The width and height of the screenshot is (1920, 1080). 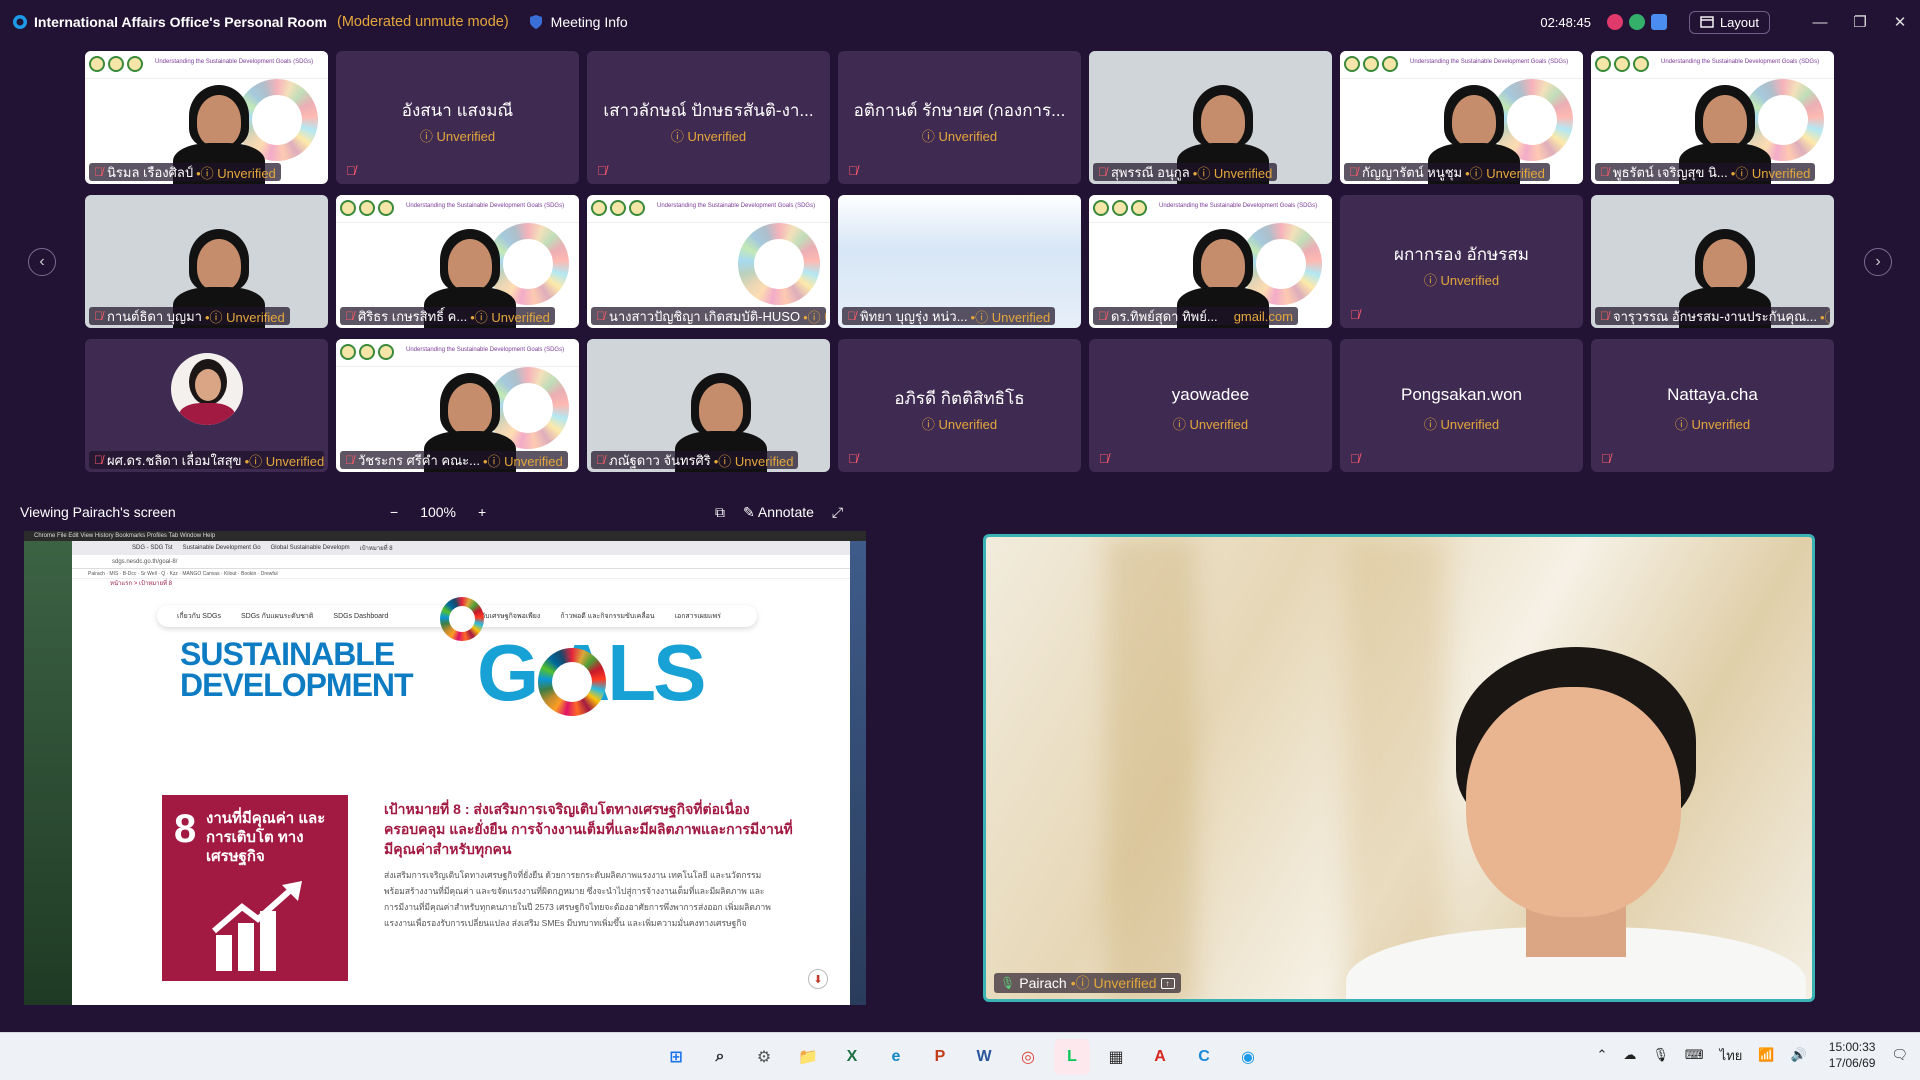 What do you see at coordinates (206, 261) in the screenshot?
I see `participant-tile: 🎙̸ กานต์ธิดา บุญมา •ⓘ Unverified` at bounding box center [206, 261].